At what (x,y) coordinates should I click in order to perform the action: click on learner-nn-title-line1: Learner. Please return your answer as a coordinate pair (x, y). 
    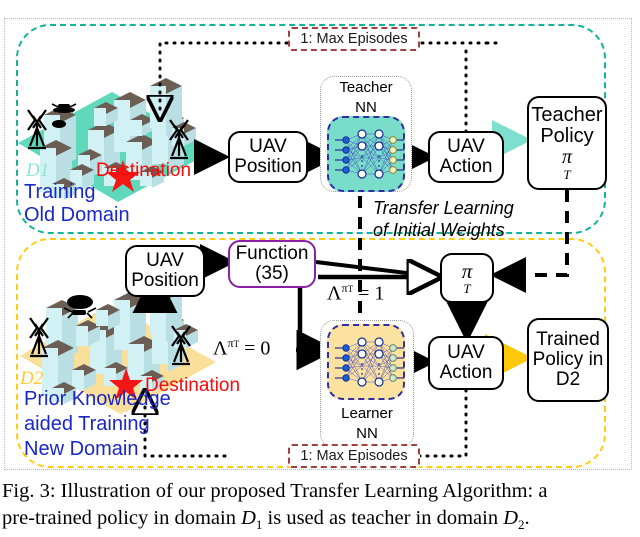
    Looking at the image, I should click on (367, 413).